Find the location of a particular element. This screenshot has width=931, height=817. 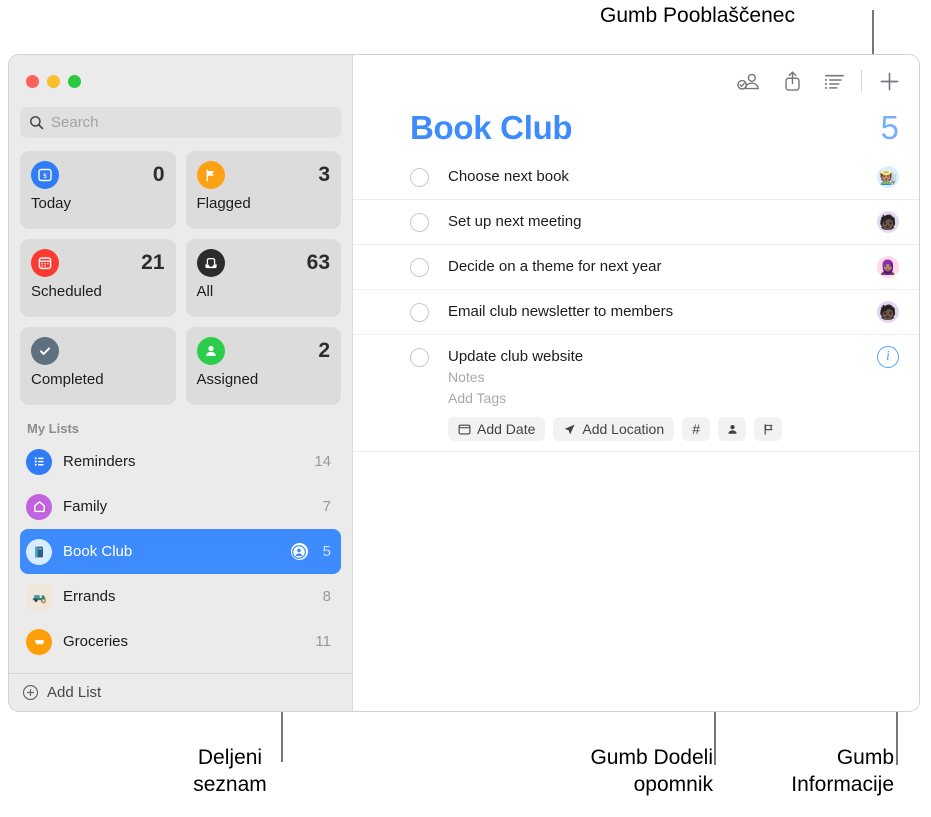

book-icon is located at coordinates (39, 551).